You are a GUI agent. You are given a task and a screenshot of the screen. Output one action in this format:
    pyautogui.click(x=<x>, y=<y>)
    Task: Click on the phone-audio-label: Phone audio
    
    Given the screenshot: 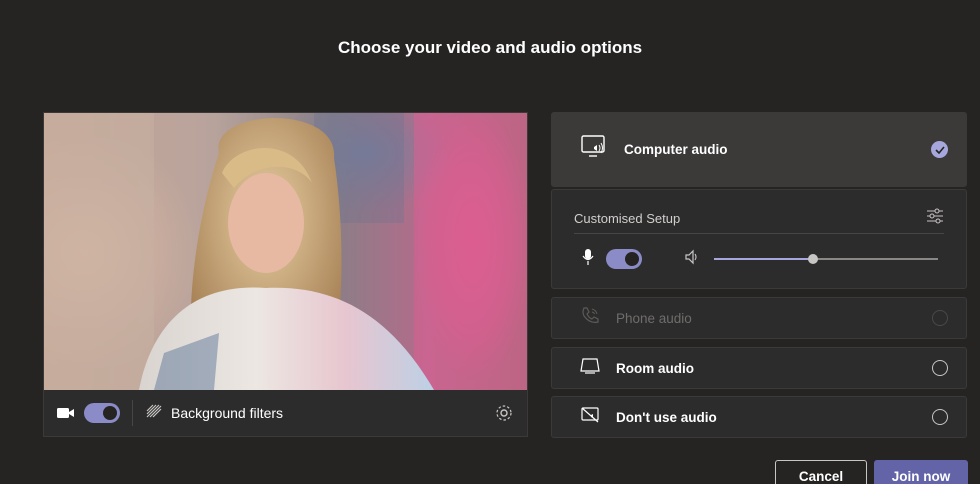 What is the action you would take?
    pyautogui.click(x=654, y=318)
    